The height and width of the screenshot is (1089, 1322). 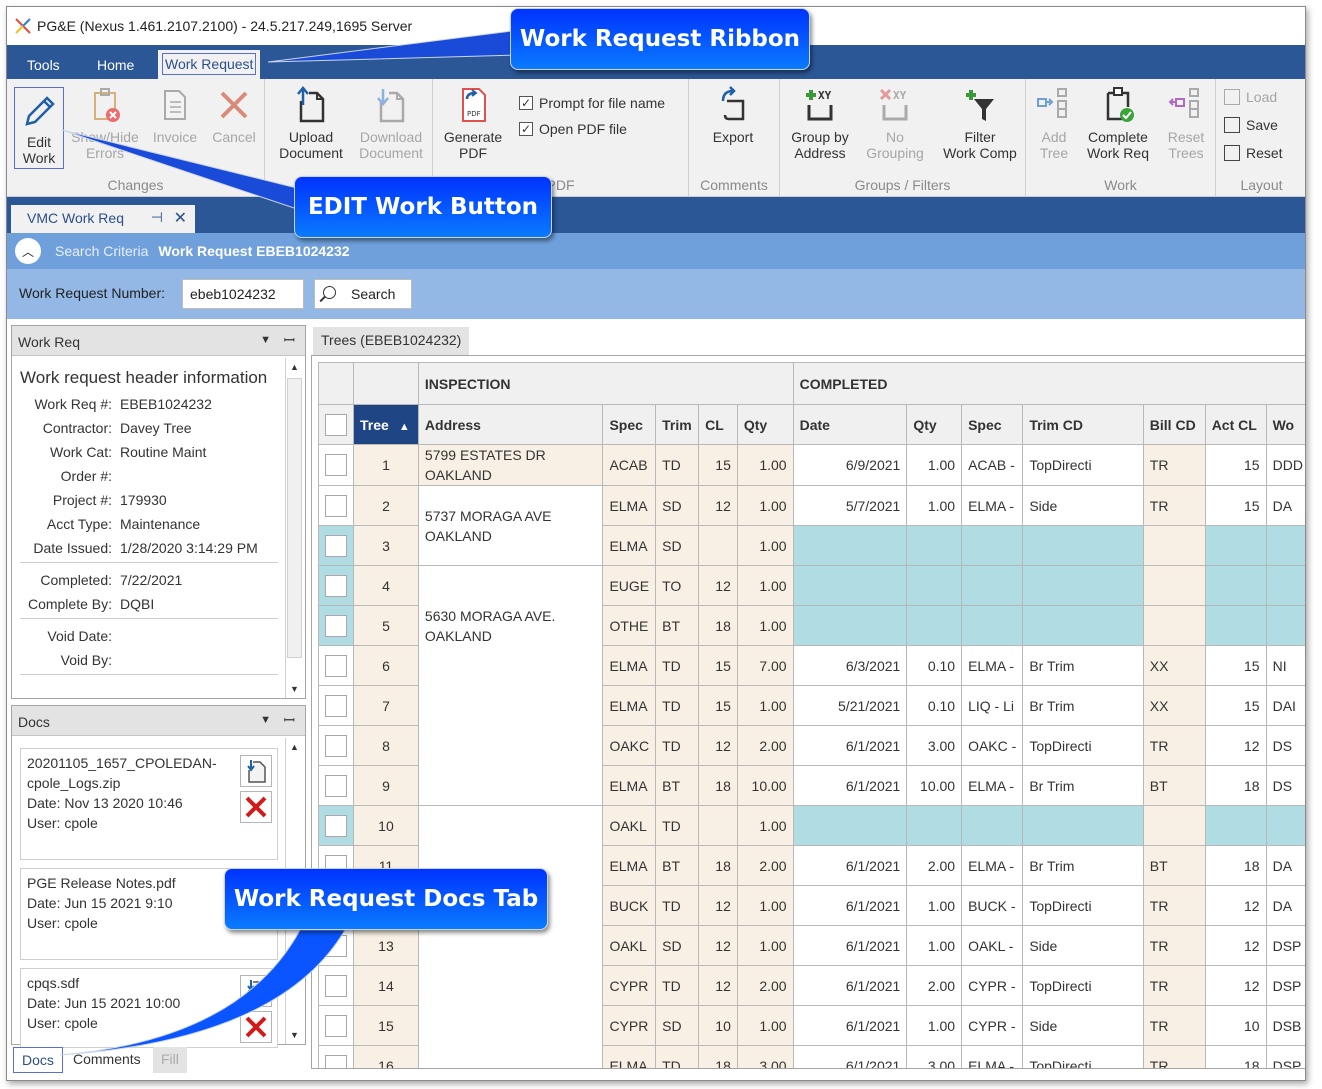 What do you see at coordinates (718, 705) in the screenshot?
I see `cell-cl: 15` at bounding box center [718, 705].